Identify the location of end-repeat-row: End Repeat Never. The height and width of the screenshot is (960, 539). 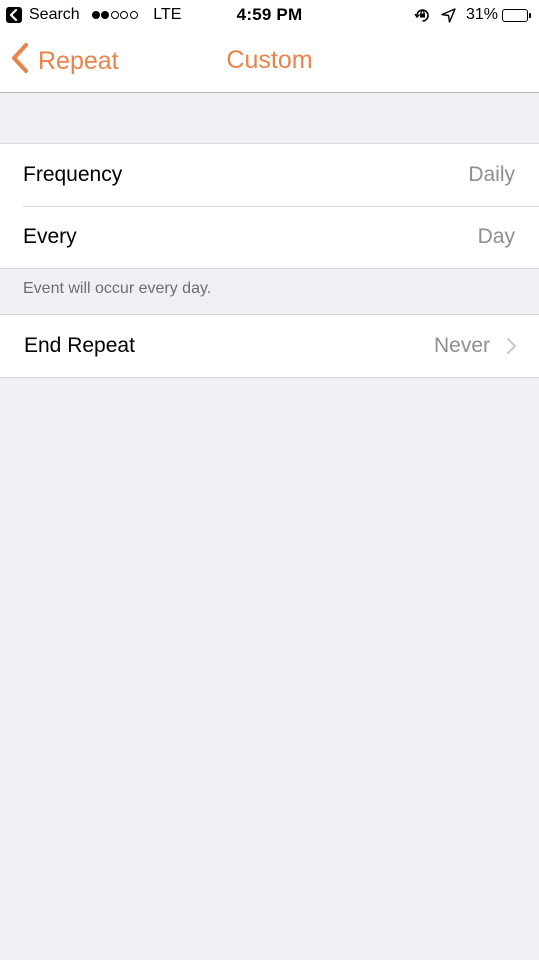
(269, 346).